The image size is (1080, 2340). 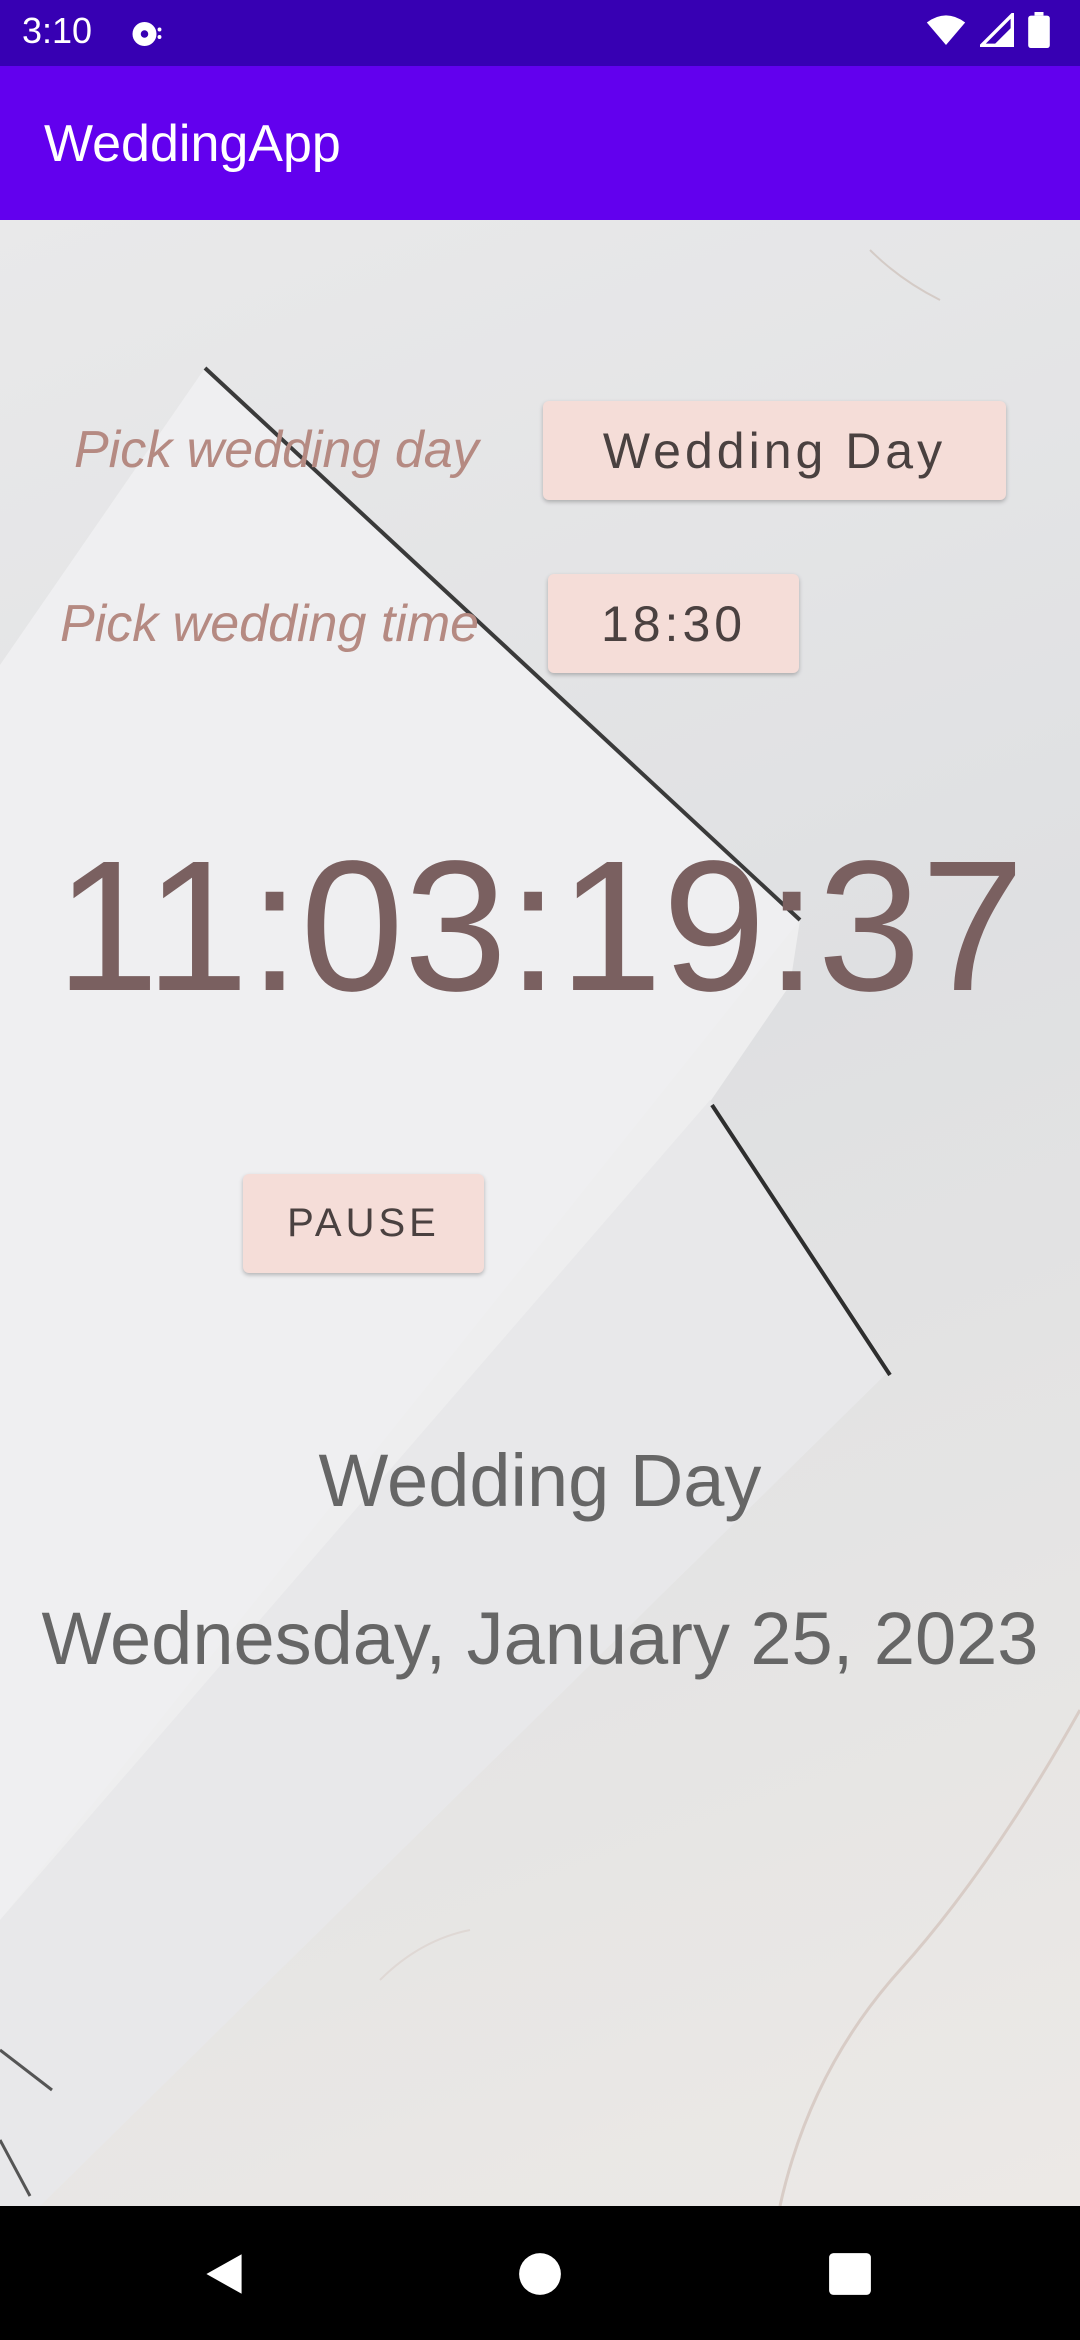 I want to click on wedding-day-button: Wedding Day, so click(x=774, y=450).